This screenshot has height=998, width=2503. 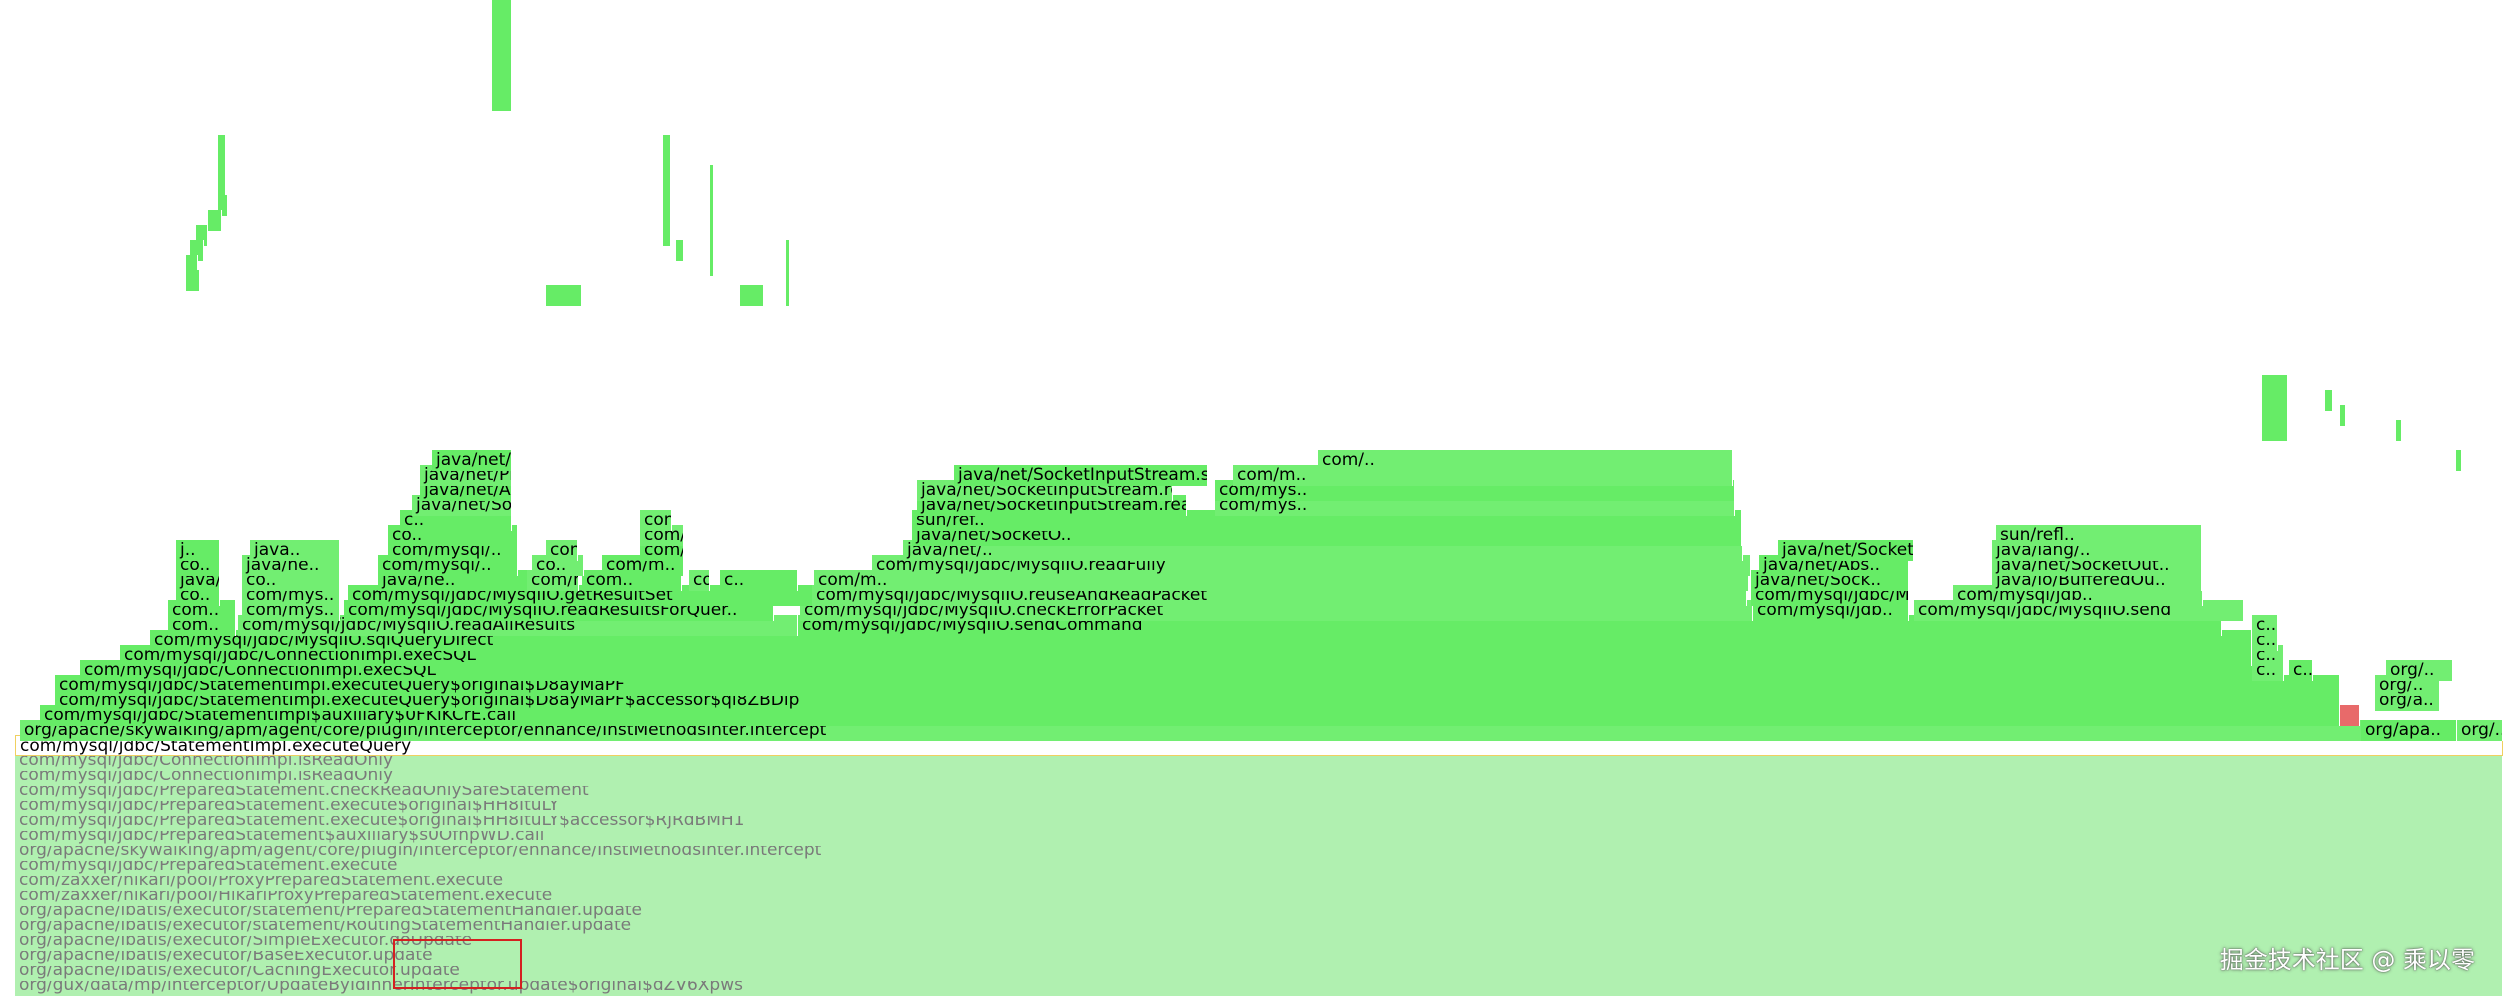 I want to click on stack-frame: j.., so click(x=198, y=550).